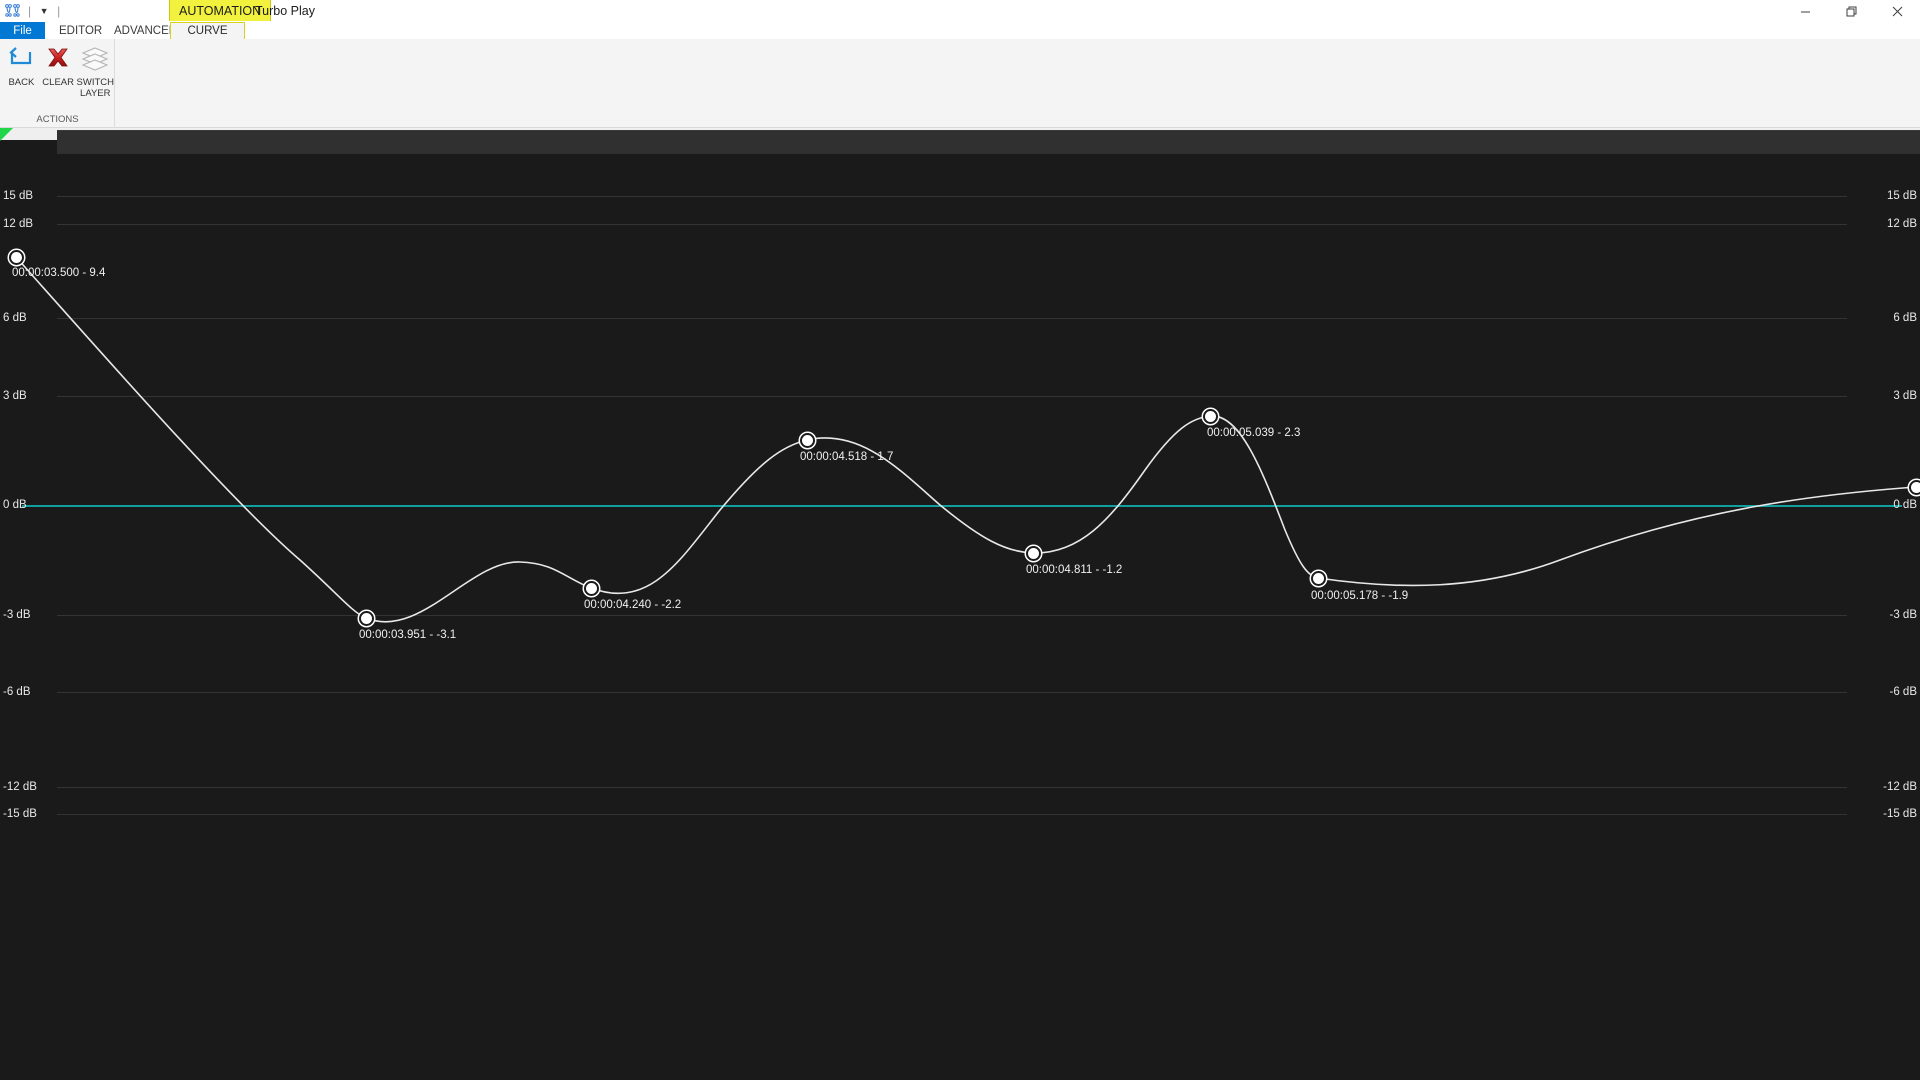 The width and height of the screenshot is (1920, 1080). I want to click on ribbon-tab-strip: File EDITOR ADVANCED CURVE, so click(960, 30).